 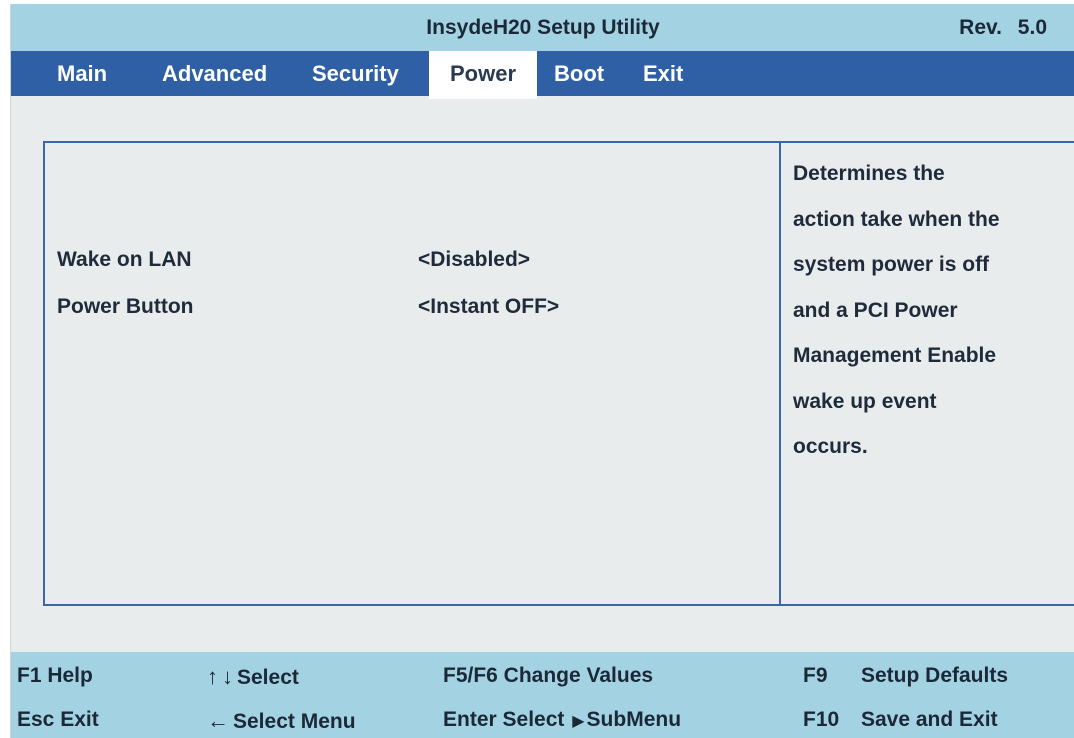 What do you see at coordinates (58, 719) in the screenshot?
I see `key-esc-exit: Esc Exit` at bounding box center [58, 719].